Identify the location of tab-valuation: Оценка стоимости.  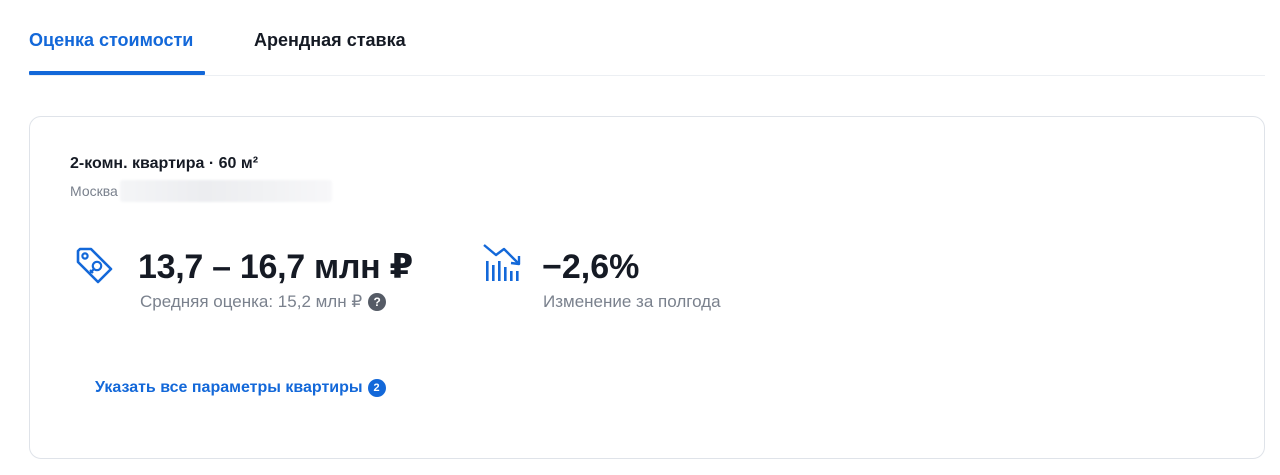
(111, 40).